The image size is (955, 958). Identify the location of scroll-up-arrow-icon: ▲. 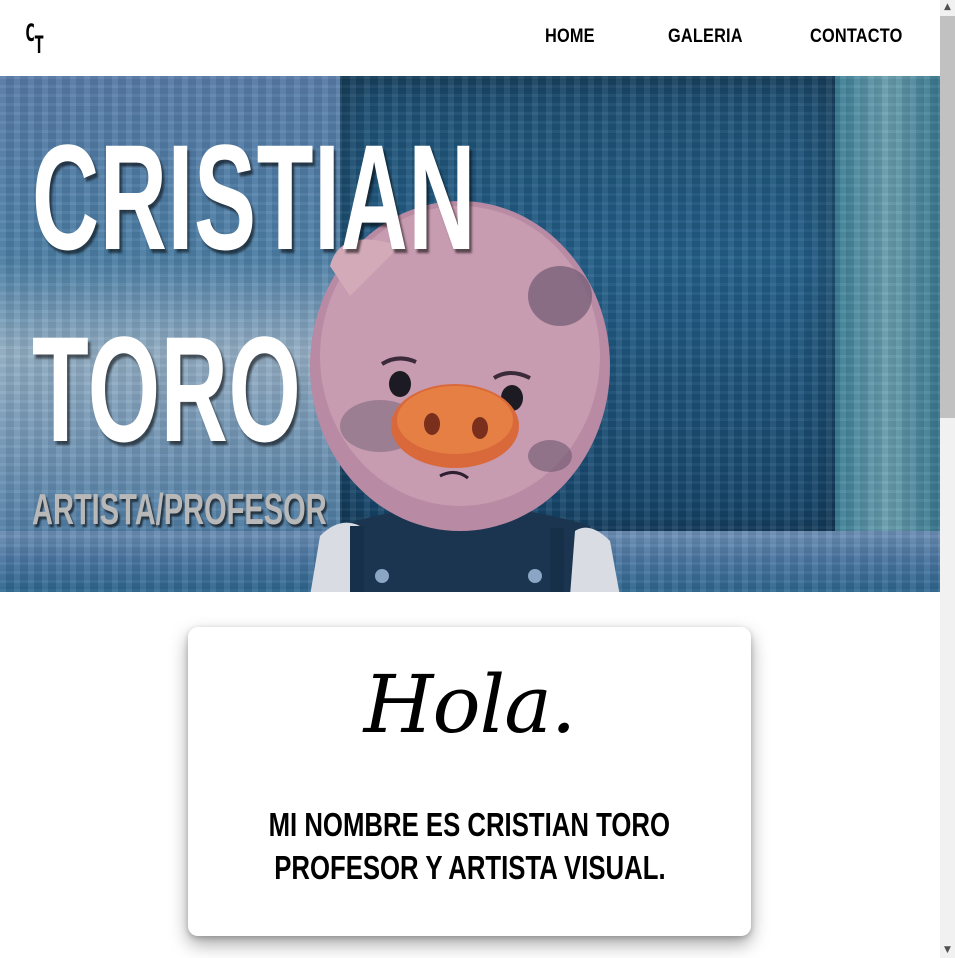
(947, 7).